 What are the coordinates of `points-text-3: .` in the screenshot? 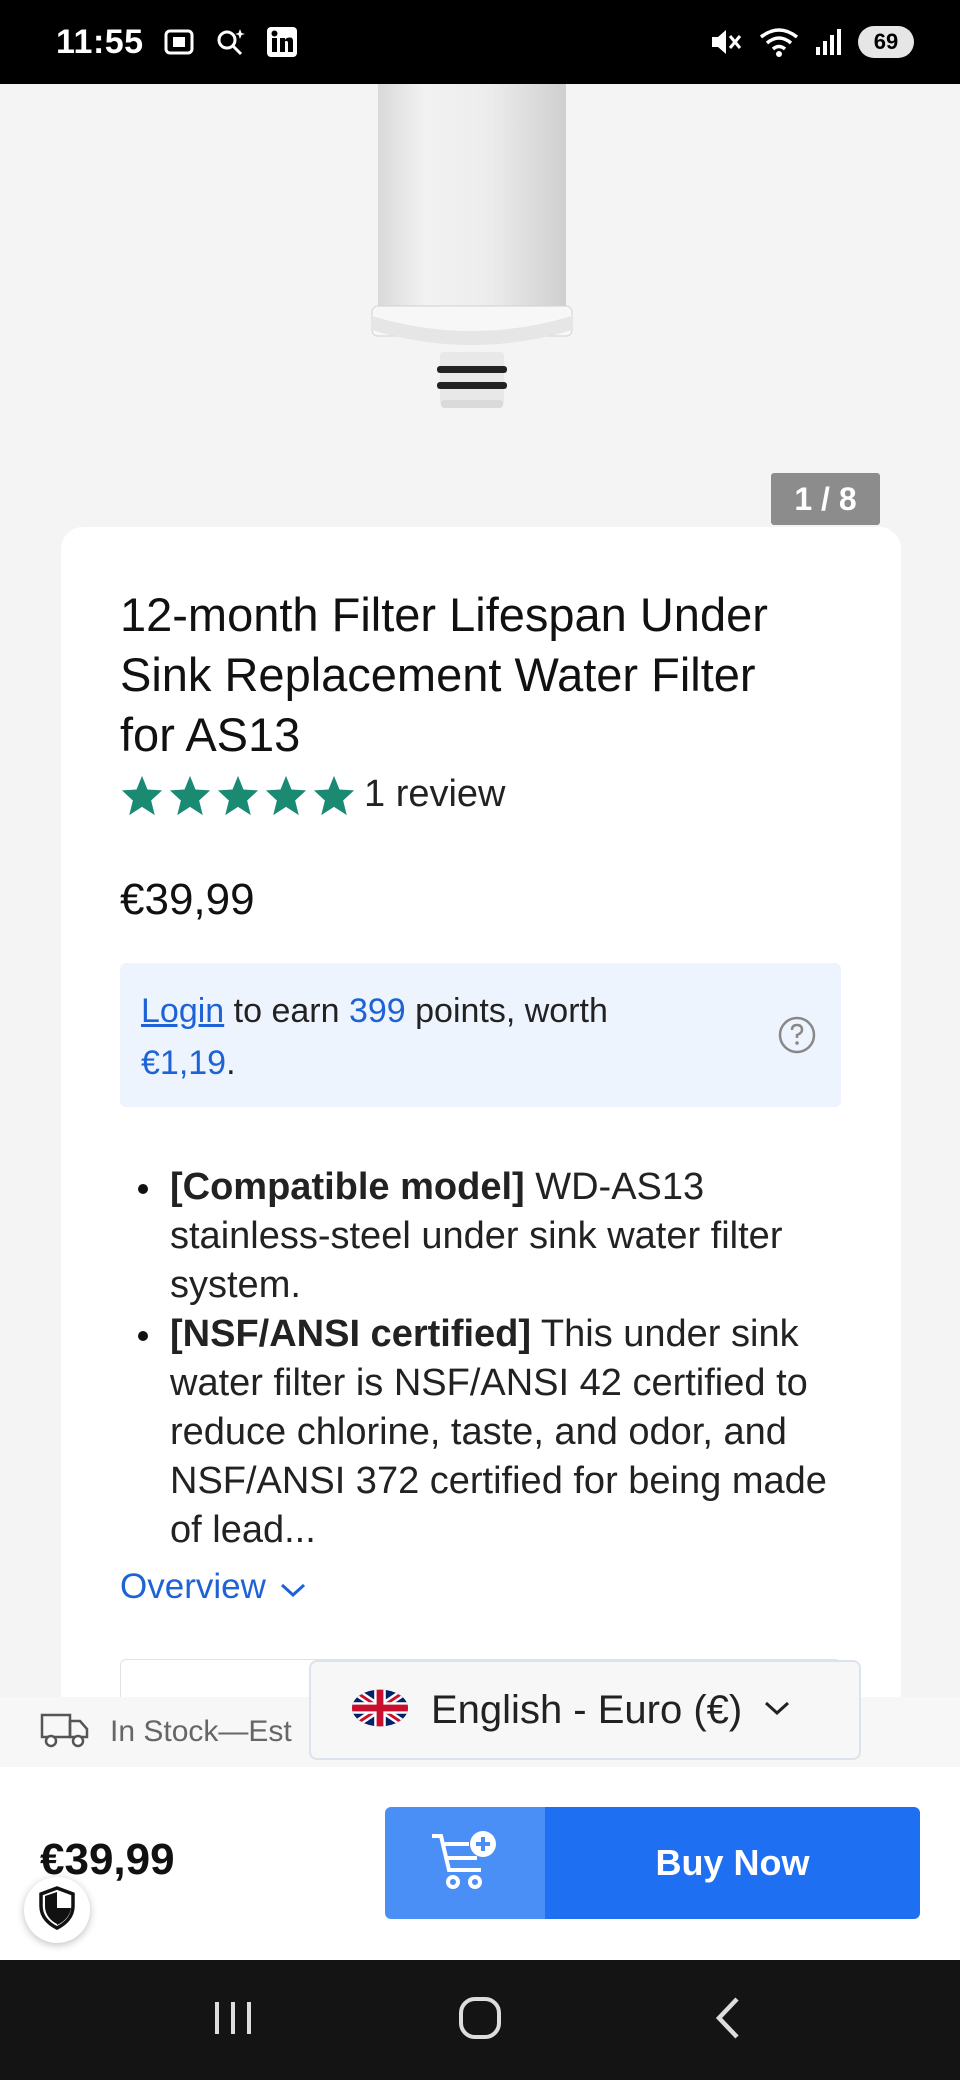 It's located at (231, 1063).